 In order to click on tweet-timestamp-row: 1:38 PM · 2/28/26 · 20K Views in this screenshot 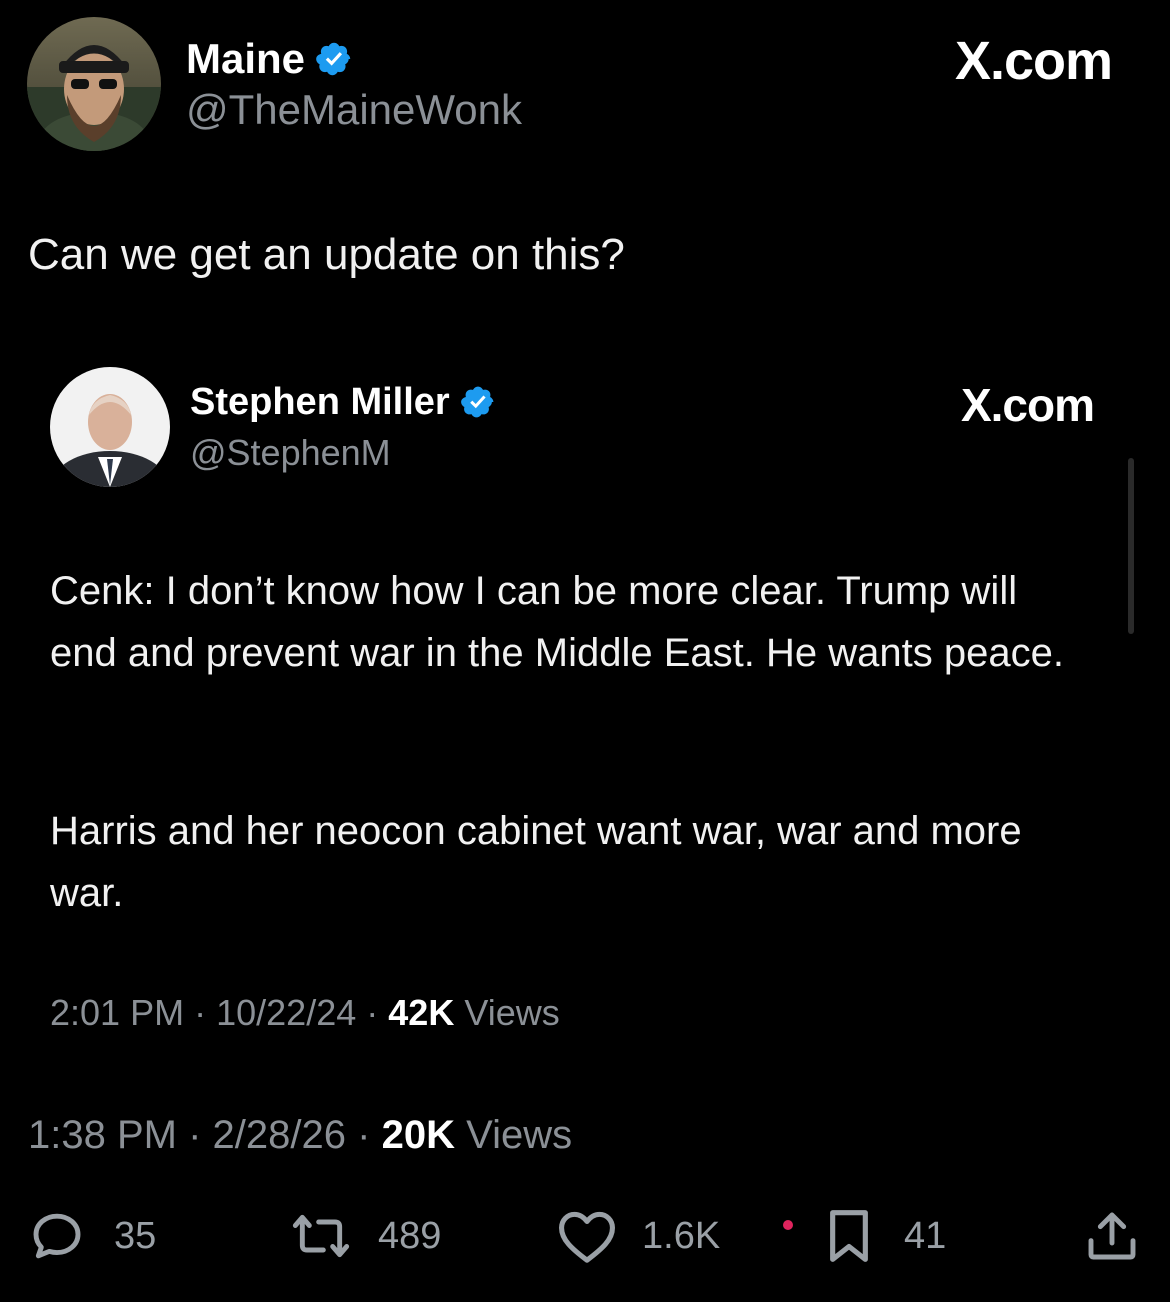, I will do `click(300, 1135)`.